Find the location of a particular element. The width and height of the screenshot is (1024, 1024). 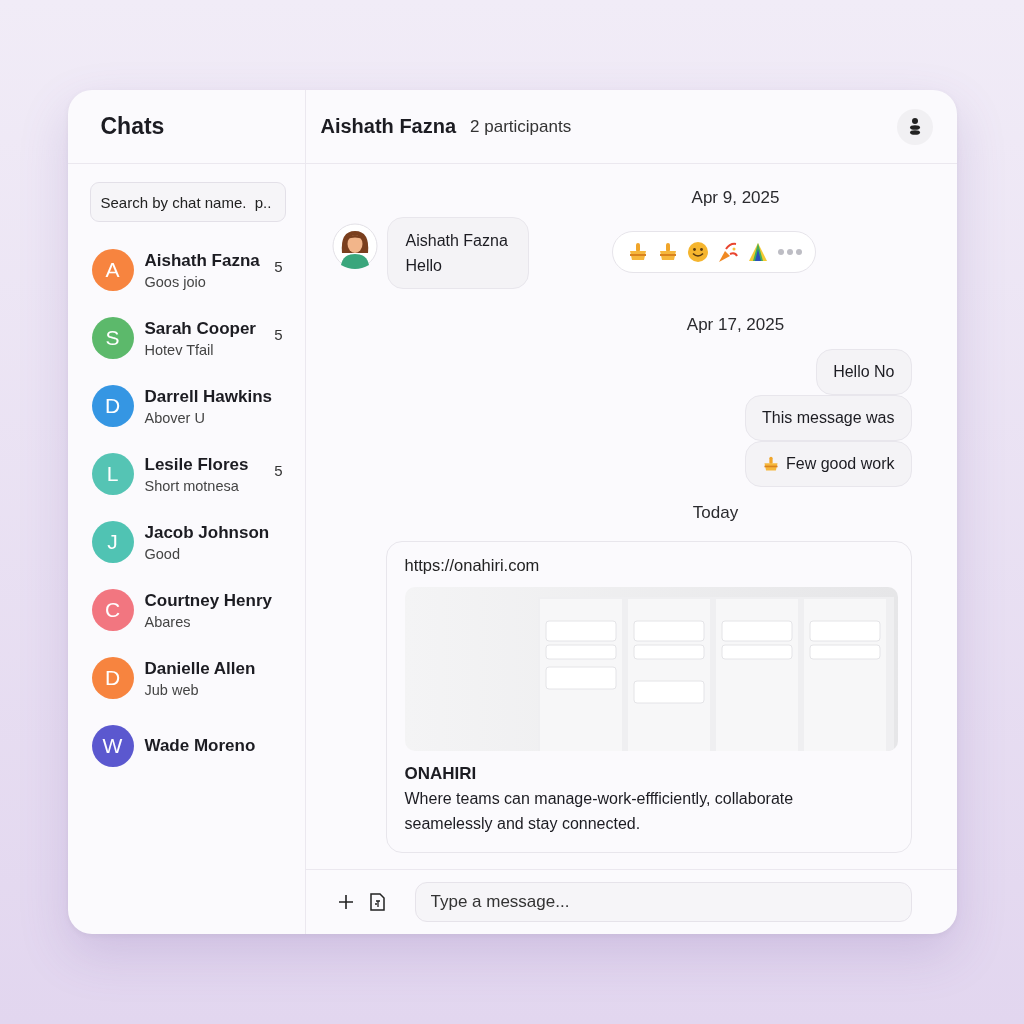

message-text: Hello is located at coordinates (424, 266).